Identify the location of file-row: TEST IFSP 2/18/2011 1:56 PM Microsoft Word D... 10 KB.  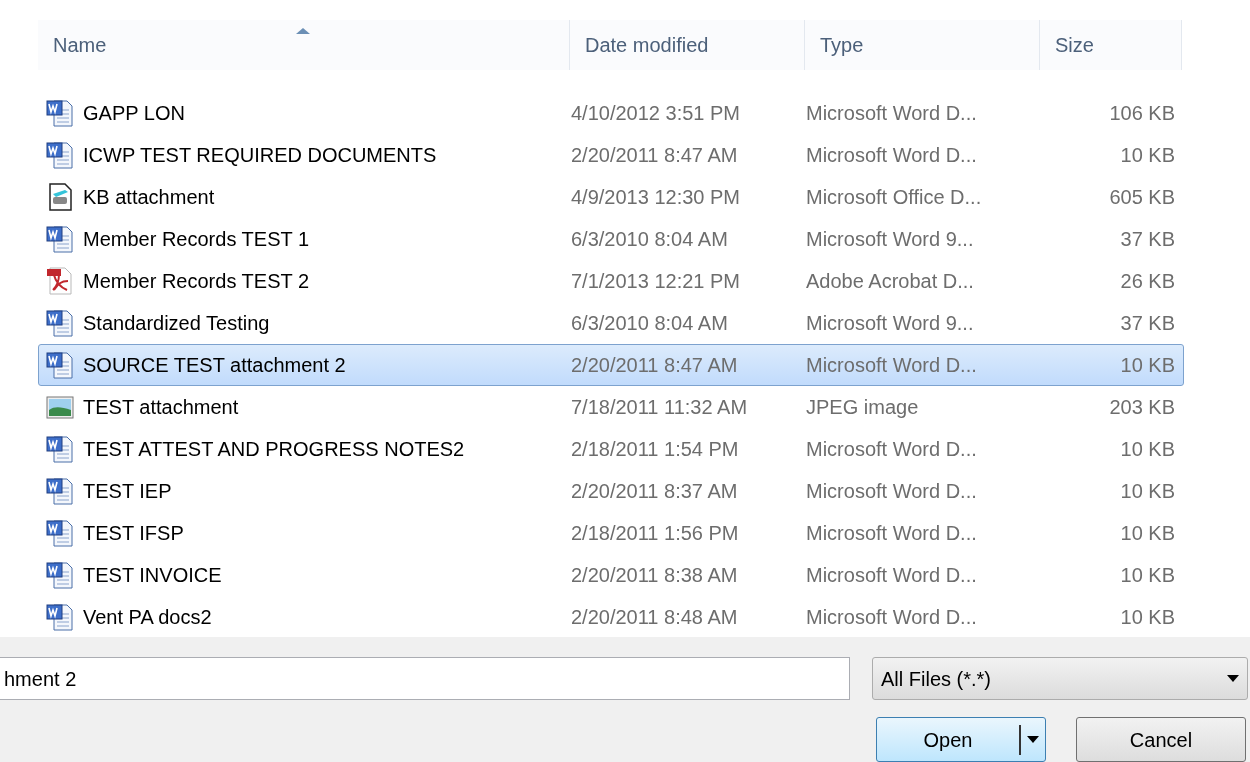
(611, 533).